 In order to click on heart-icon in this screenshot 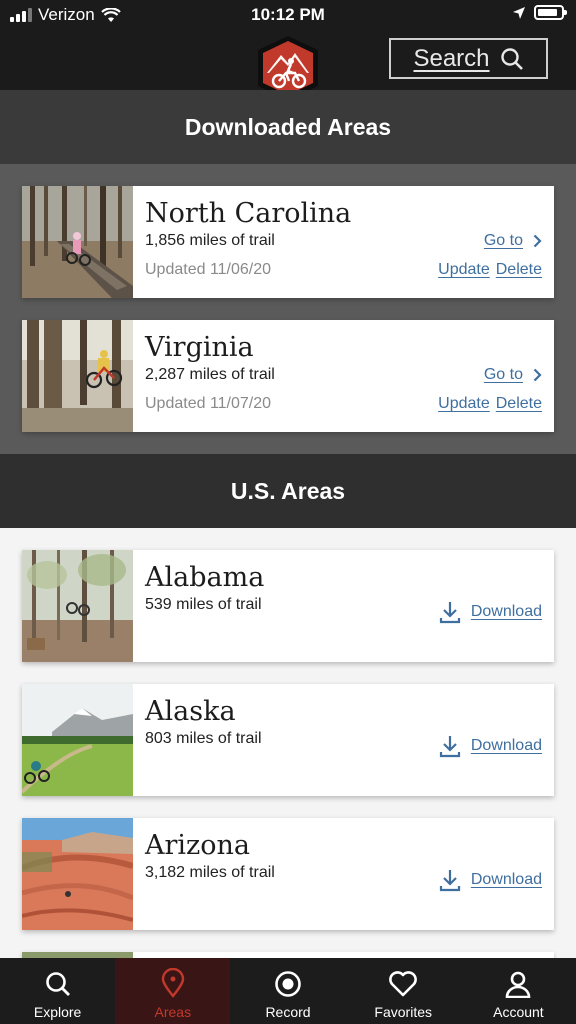, I will do `click(403, 984)`.